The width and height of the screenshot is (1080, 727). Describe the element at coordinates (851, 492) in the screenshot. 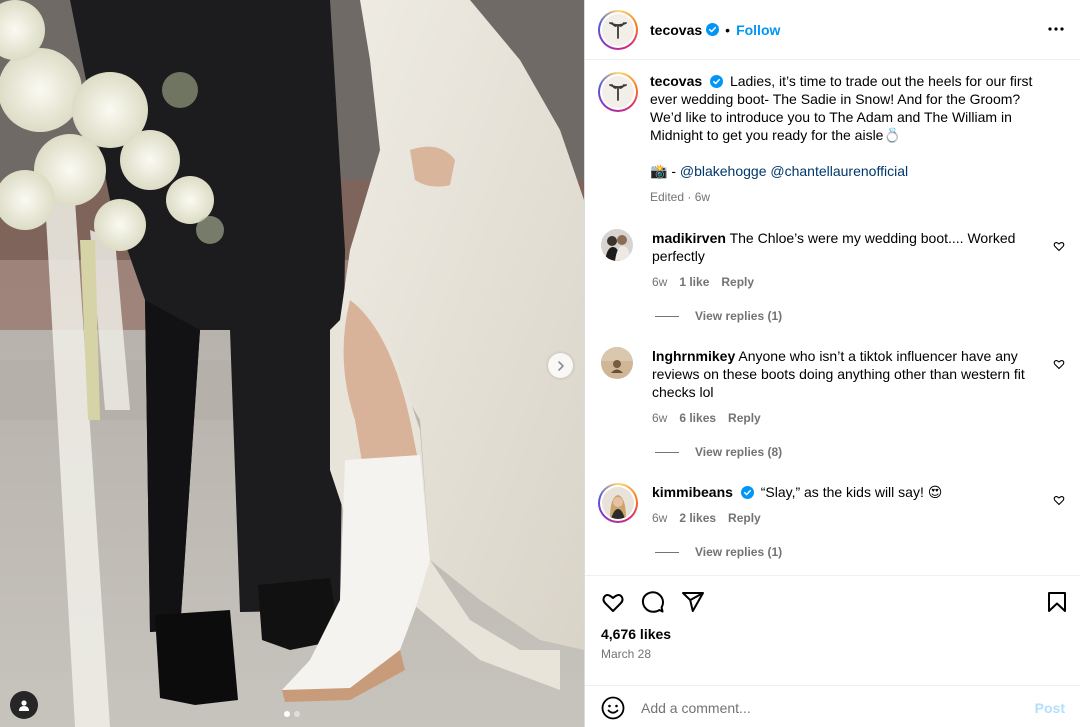

I see `comment-text: “Slay,” as the kids will say! 😍` at that location.